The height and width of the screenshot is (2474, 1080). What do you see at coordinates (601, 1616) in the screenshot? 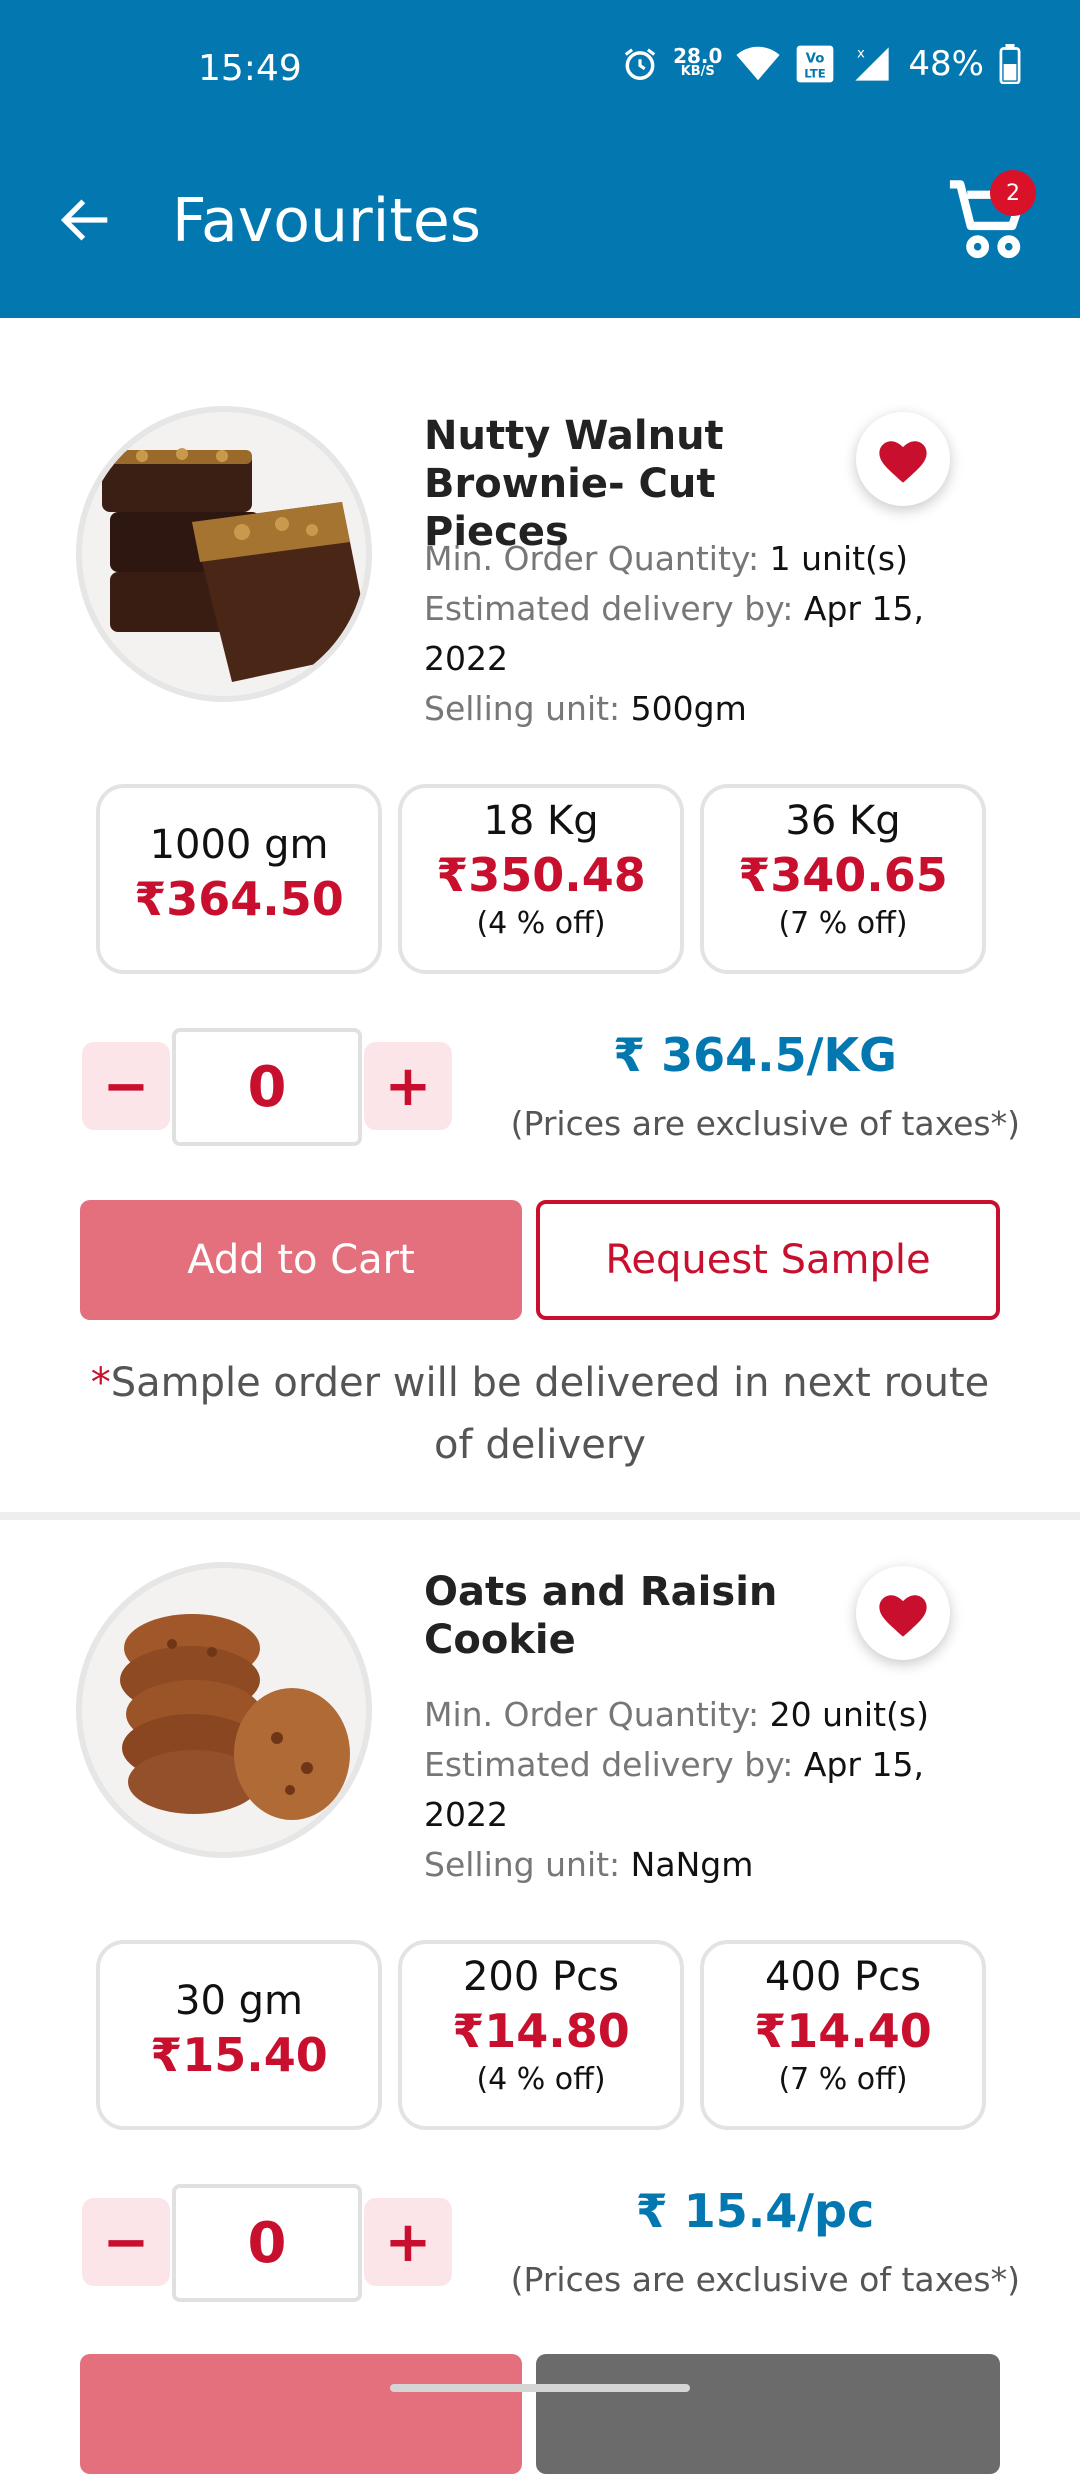
I see `product-name: Oats and Raisin Cookie` at bounding box center [601, 1616].